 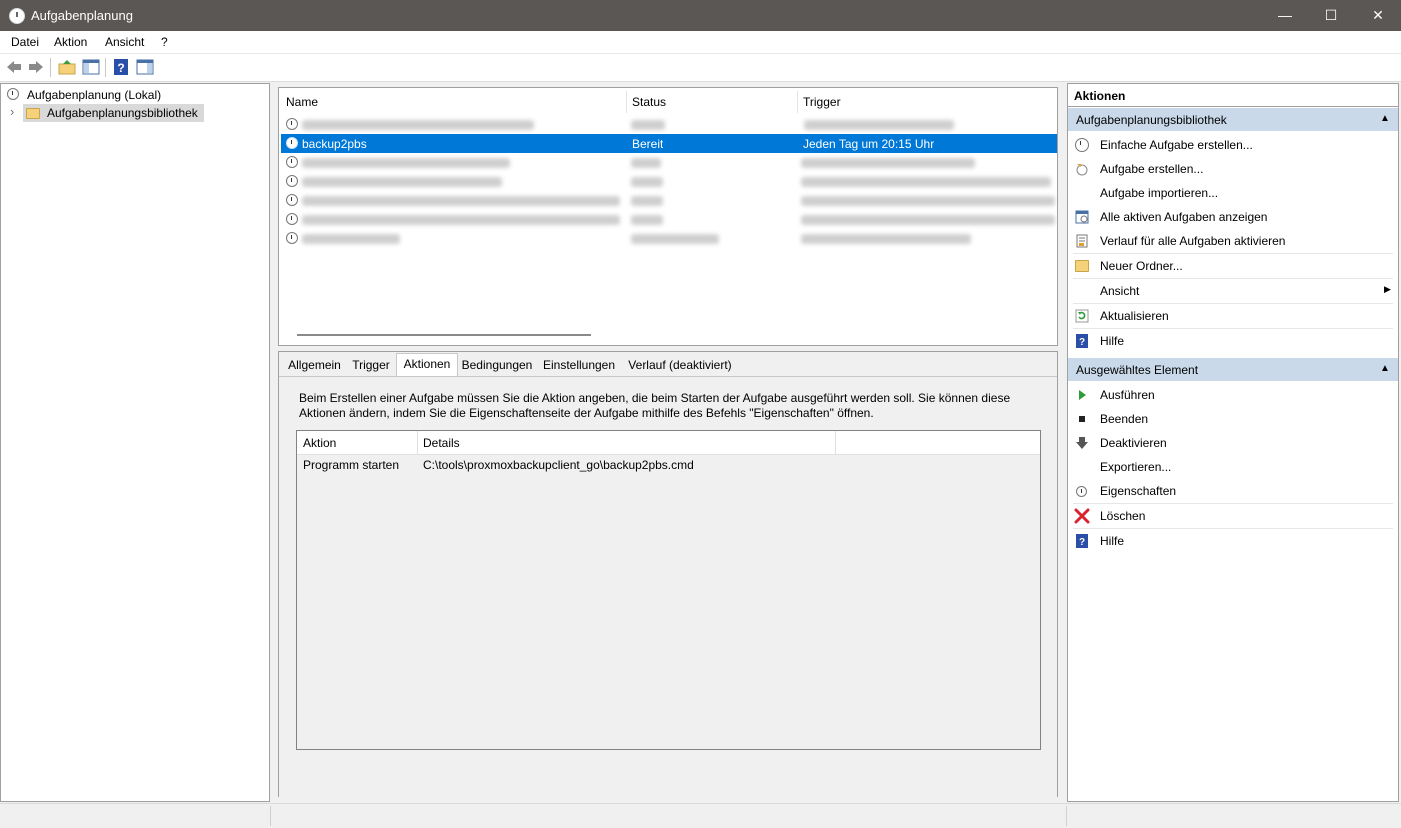 I want to click on action-deaktivieren: Deaktivieren, so click(x=1133, y=443).